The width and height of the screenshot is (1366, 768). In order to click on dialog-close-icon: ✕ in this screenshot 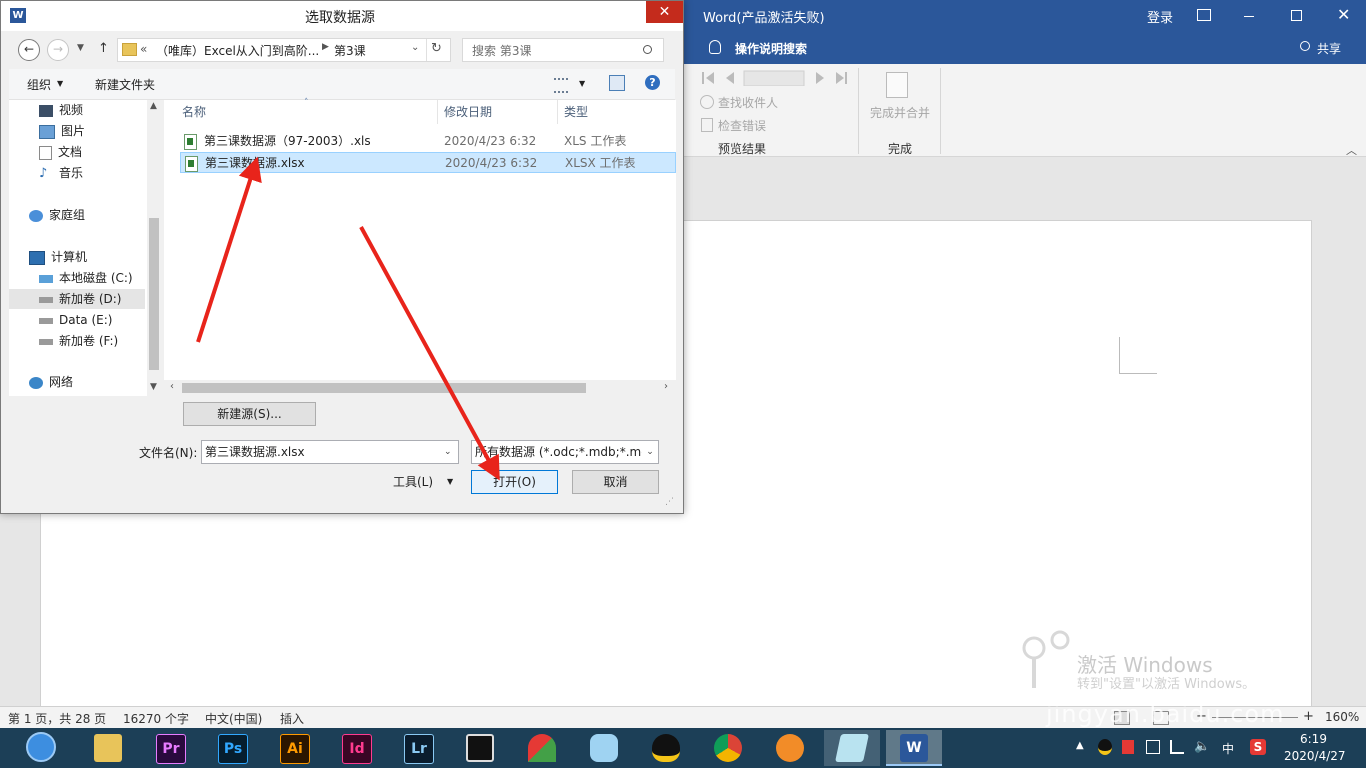, I will do `click(664, 12)`.